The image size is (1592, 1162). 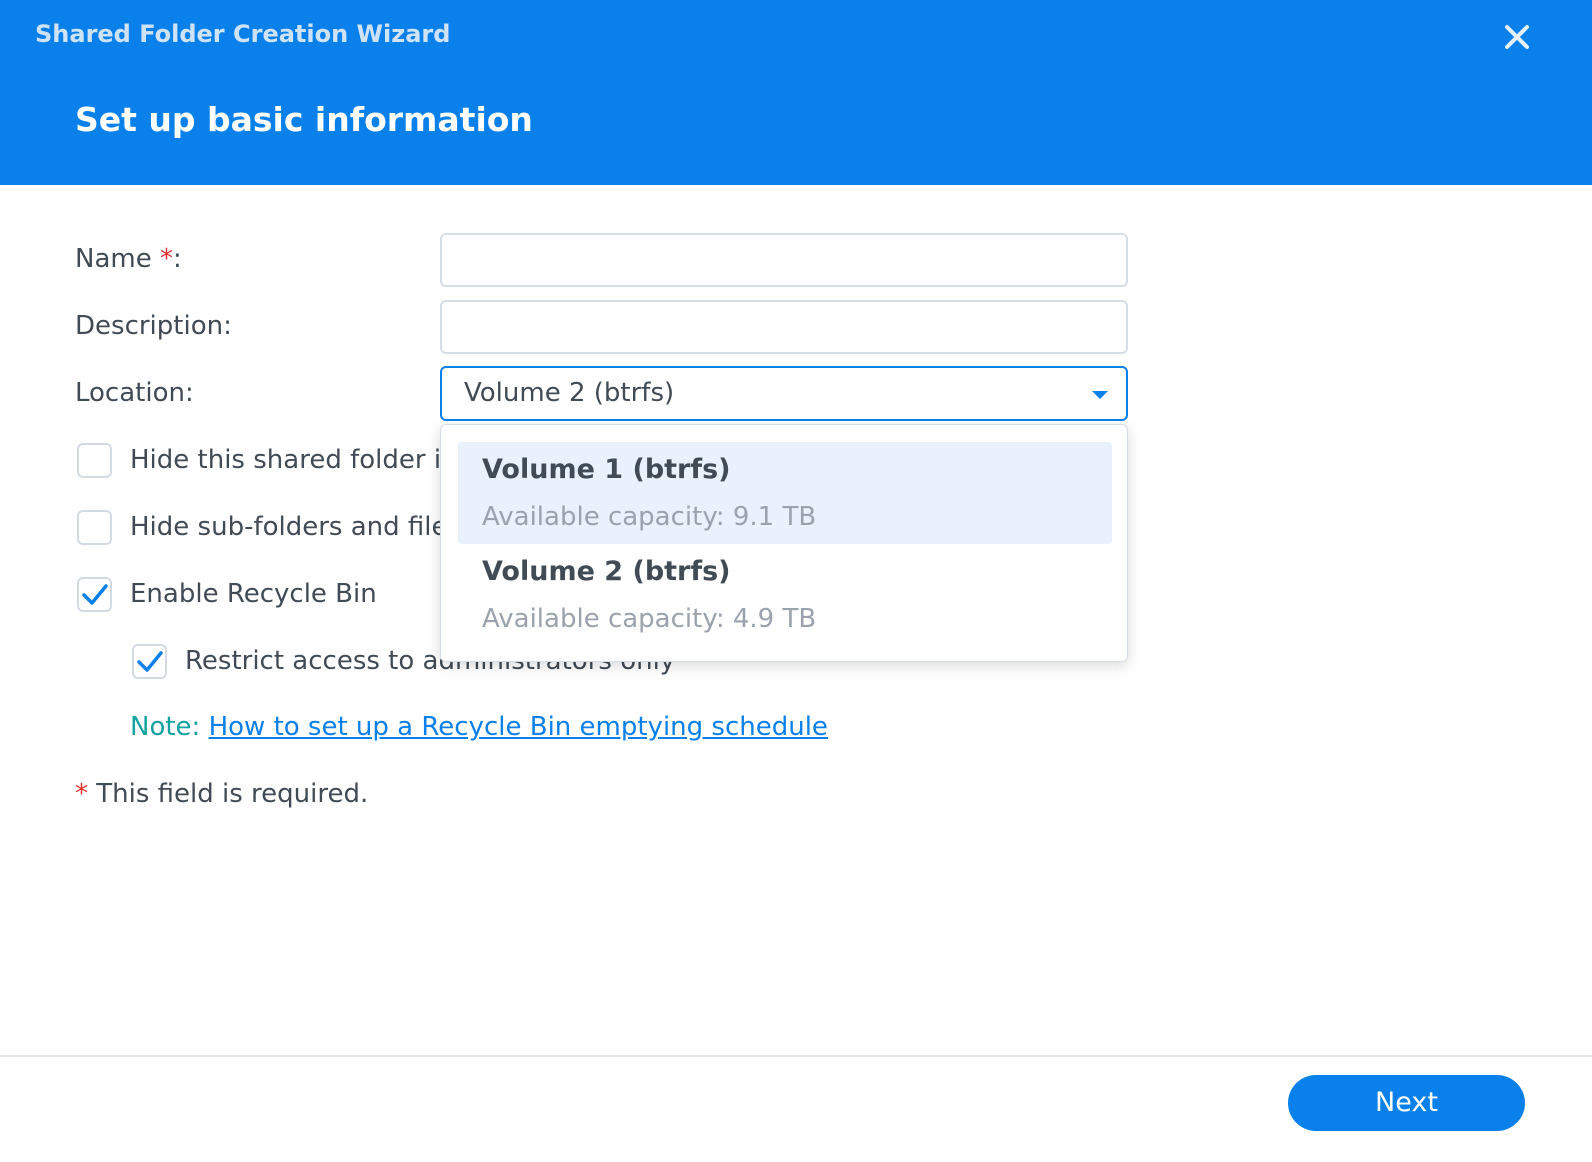 What do you see at coordinates (285, 460) in the screenshot?
I see `hide-shared-folder-label: Hide this shared folder i` at bounding box center [285, 460].